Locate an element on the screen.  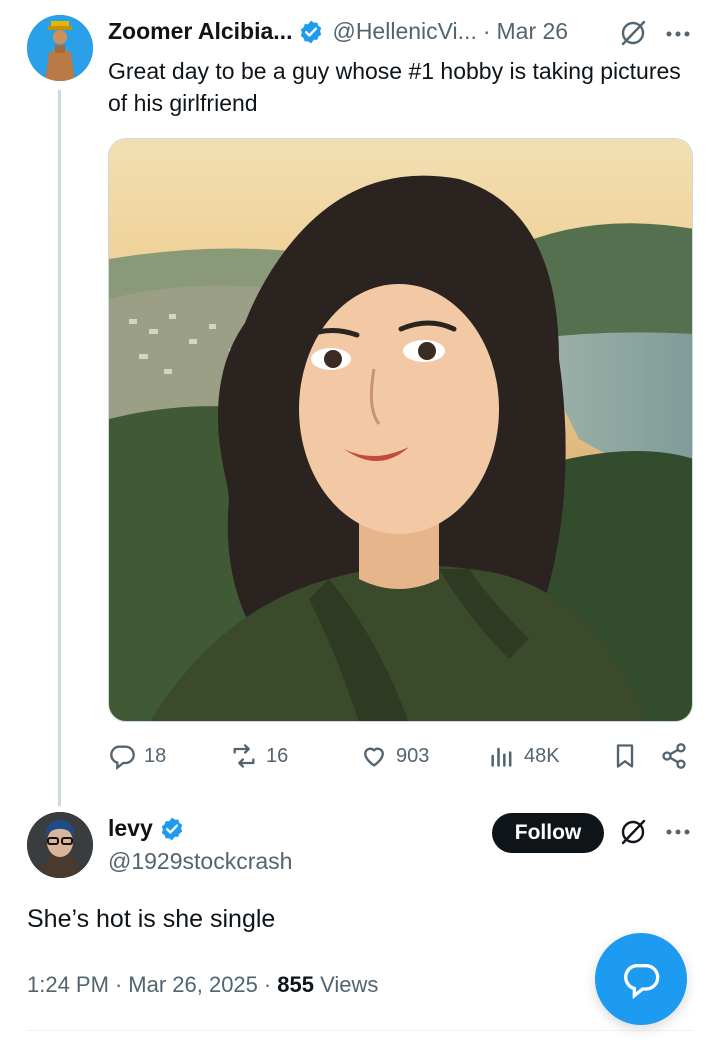
reply-header: levy is located at coordinates (150, 828).